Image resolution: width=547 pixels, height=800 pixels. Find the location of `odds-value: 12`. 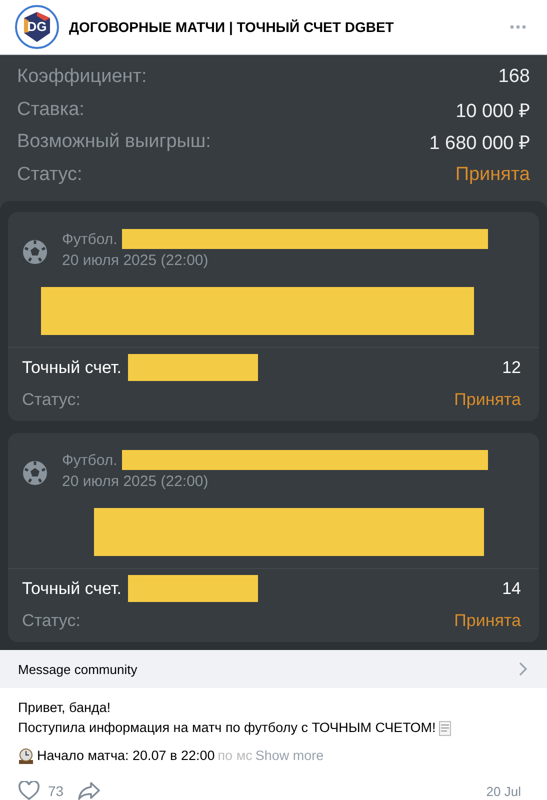

odds-value: 12 is located at coordinates (511, 368).